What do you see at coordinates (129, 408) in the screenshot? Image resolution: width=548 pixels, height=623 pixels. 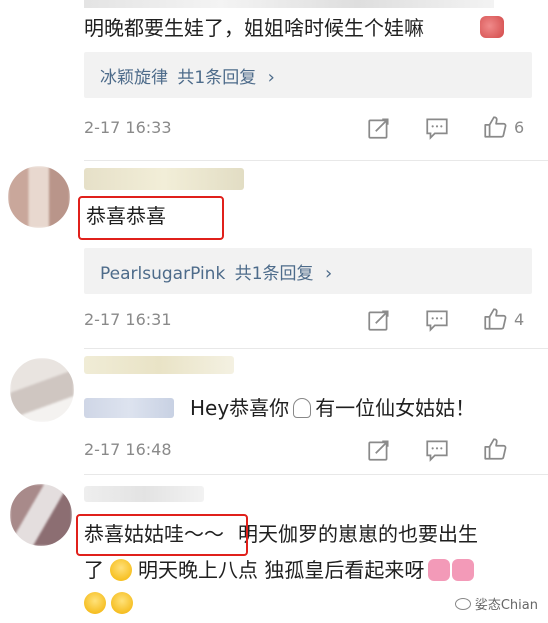 I see `mention-blurred` at bounding box center [129, 408].